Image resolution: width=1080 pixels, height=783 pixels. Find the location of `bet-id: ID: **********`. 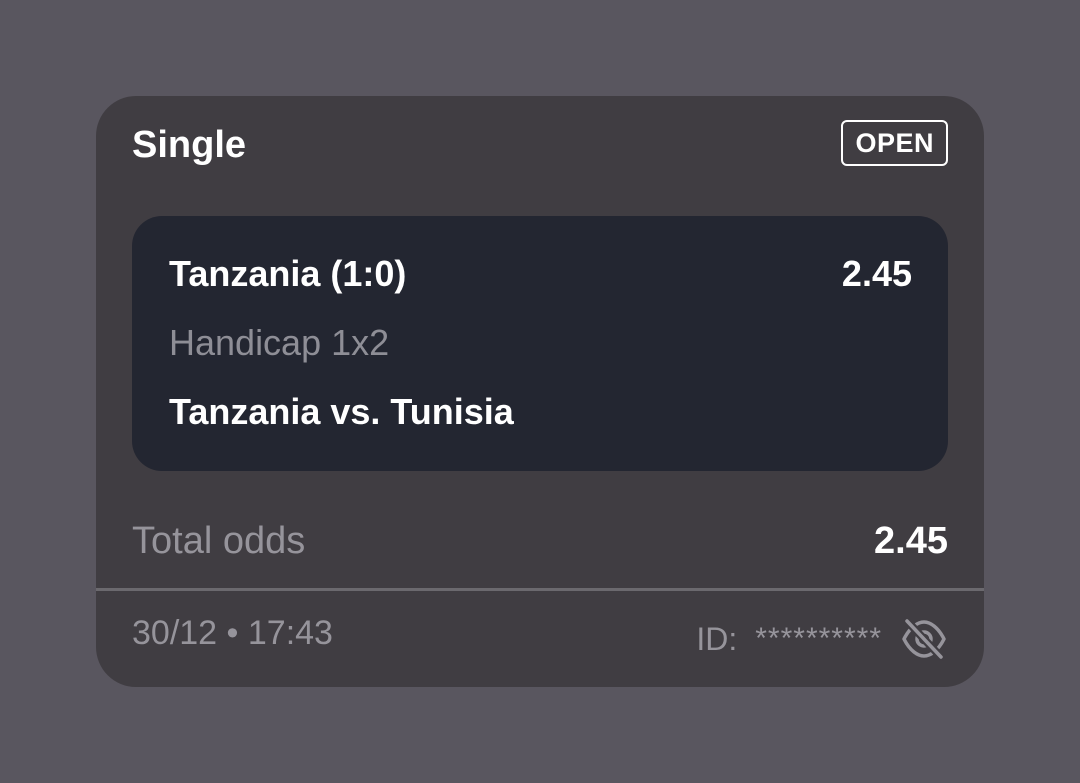

bet-id: ID: ********** is located at coordinates (822, 639).